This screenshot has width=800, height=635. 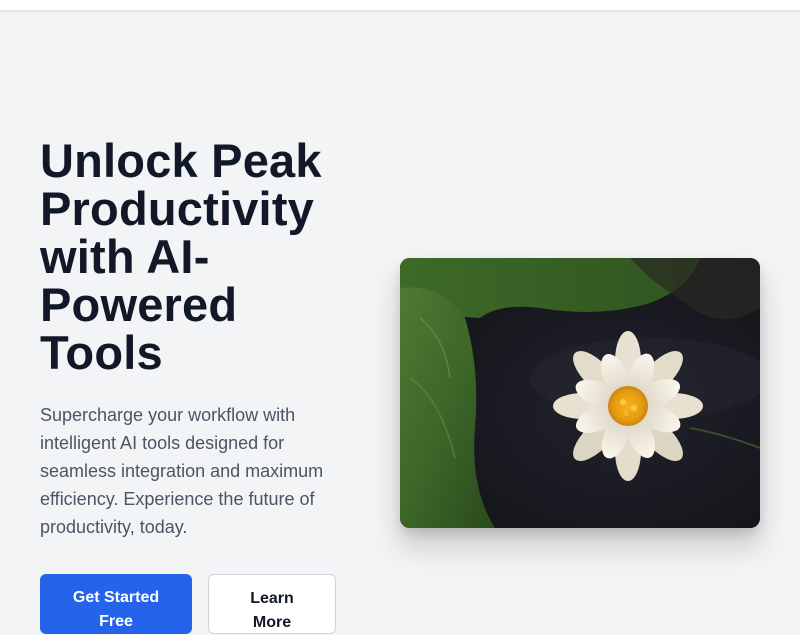 What do you see at coordinates (116, 604) in the screenshot?
I see `get-started-button: Get Started Free` at bounding box center [116, 604].